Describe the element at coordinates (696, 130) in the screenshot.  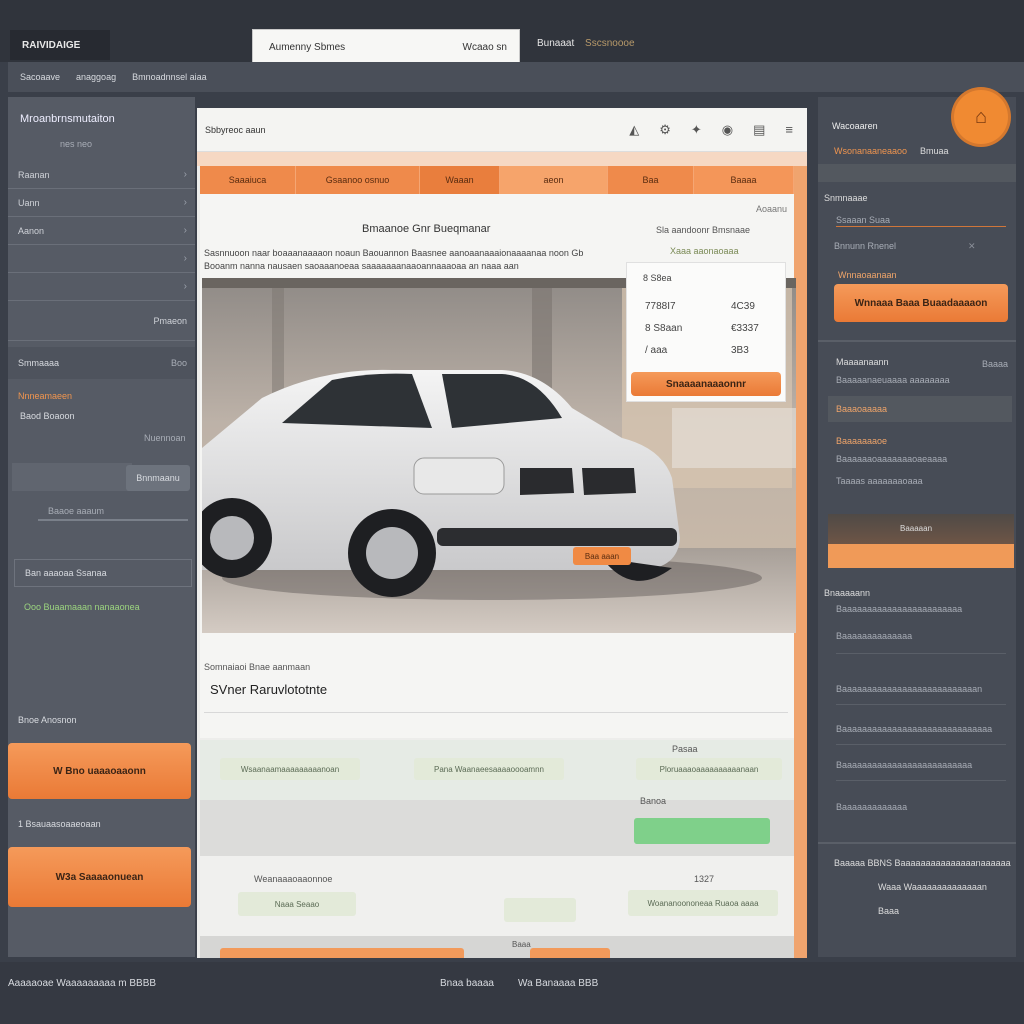
I see `settings-icon: ✦` at that location.